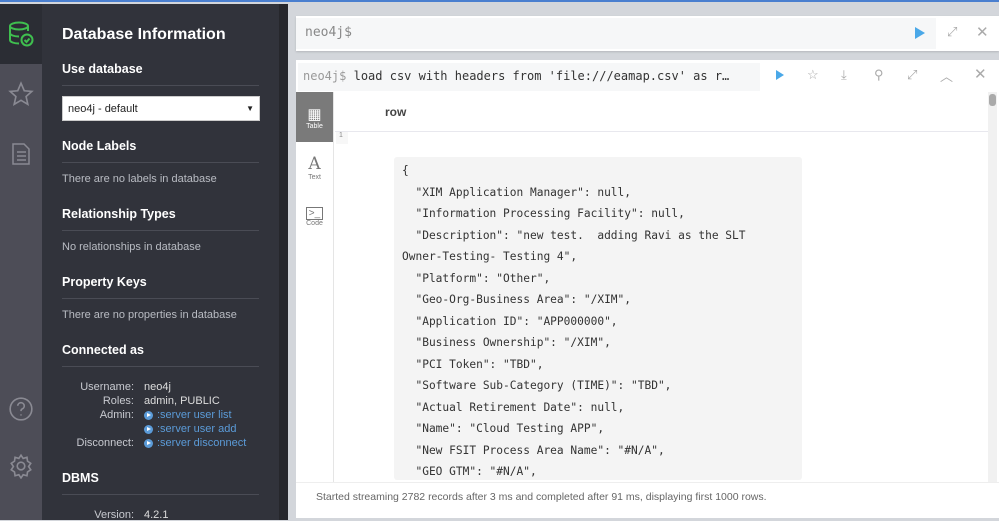  I want to click on close-icon: ✕, so click(982, 32).